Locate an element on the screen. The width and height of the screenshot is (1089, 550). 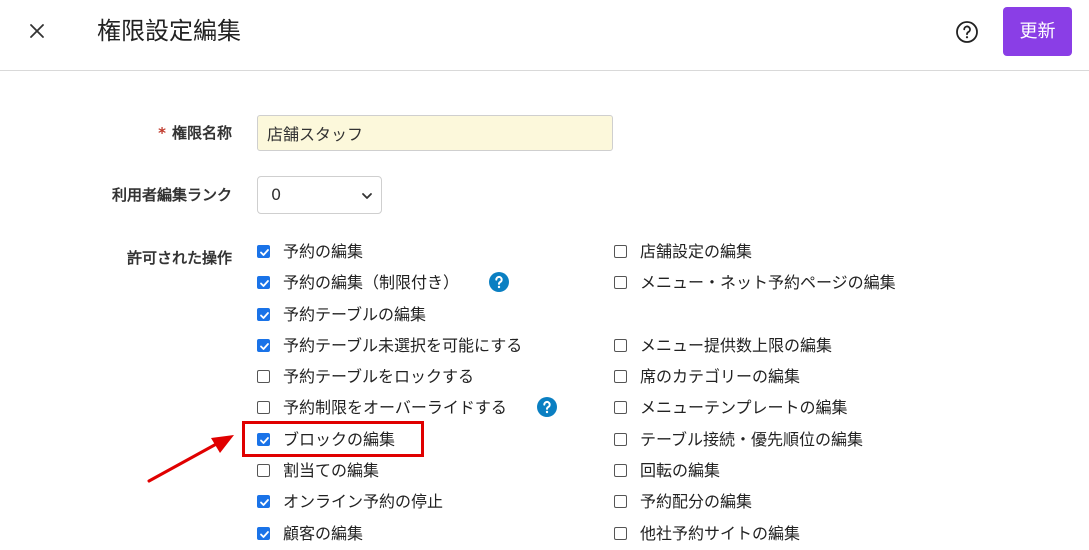
help-circle-icon is located at coordinates (967, 32).